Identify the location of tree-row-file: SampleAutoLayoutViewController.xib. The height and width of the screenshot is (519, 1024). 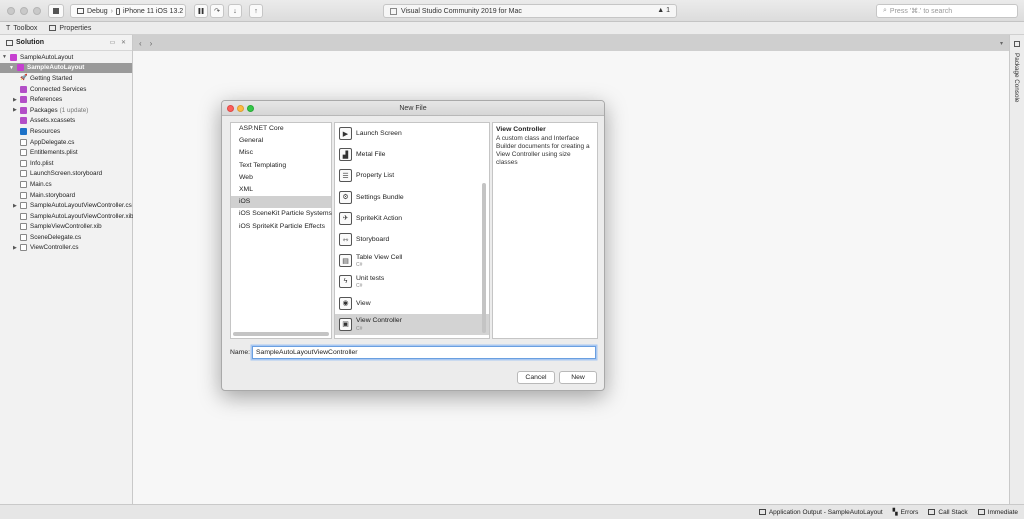
(67, 216).